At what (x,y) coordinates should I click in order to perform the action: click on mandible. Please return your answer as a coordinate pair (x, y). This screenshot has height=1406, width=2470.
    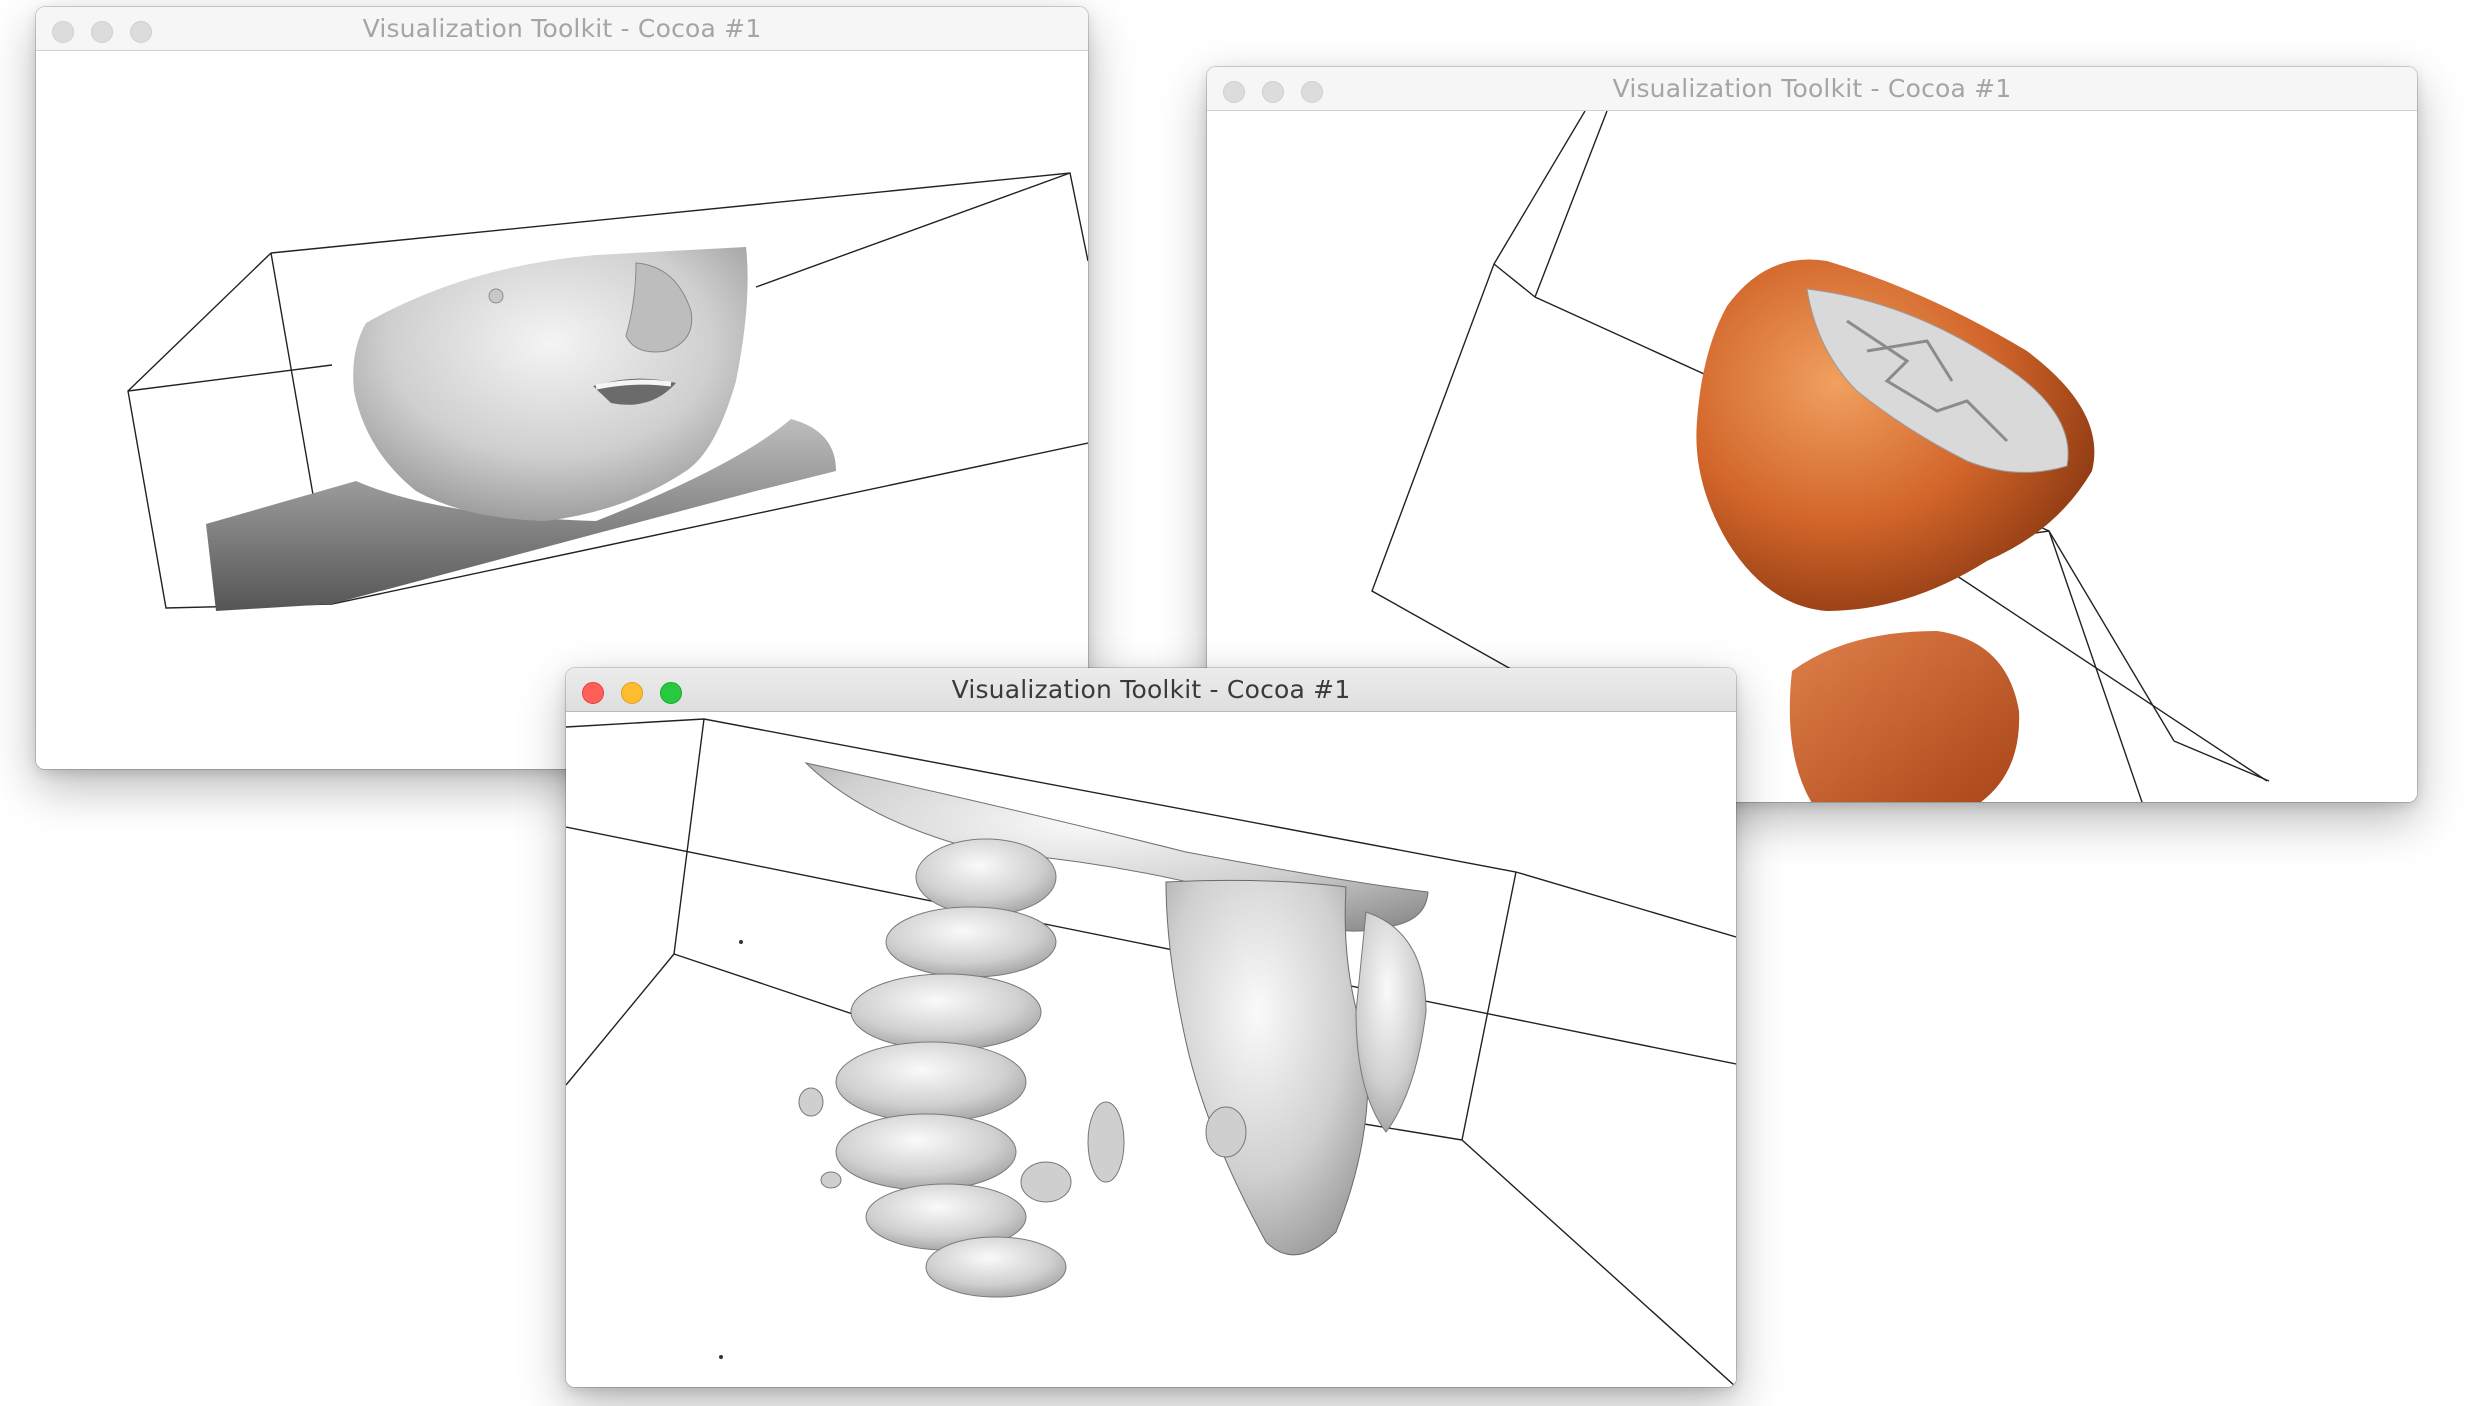
    Looking at the image, I should click on (1267, 1067).